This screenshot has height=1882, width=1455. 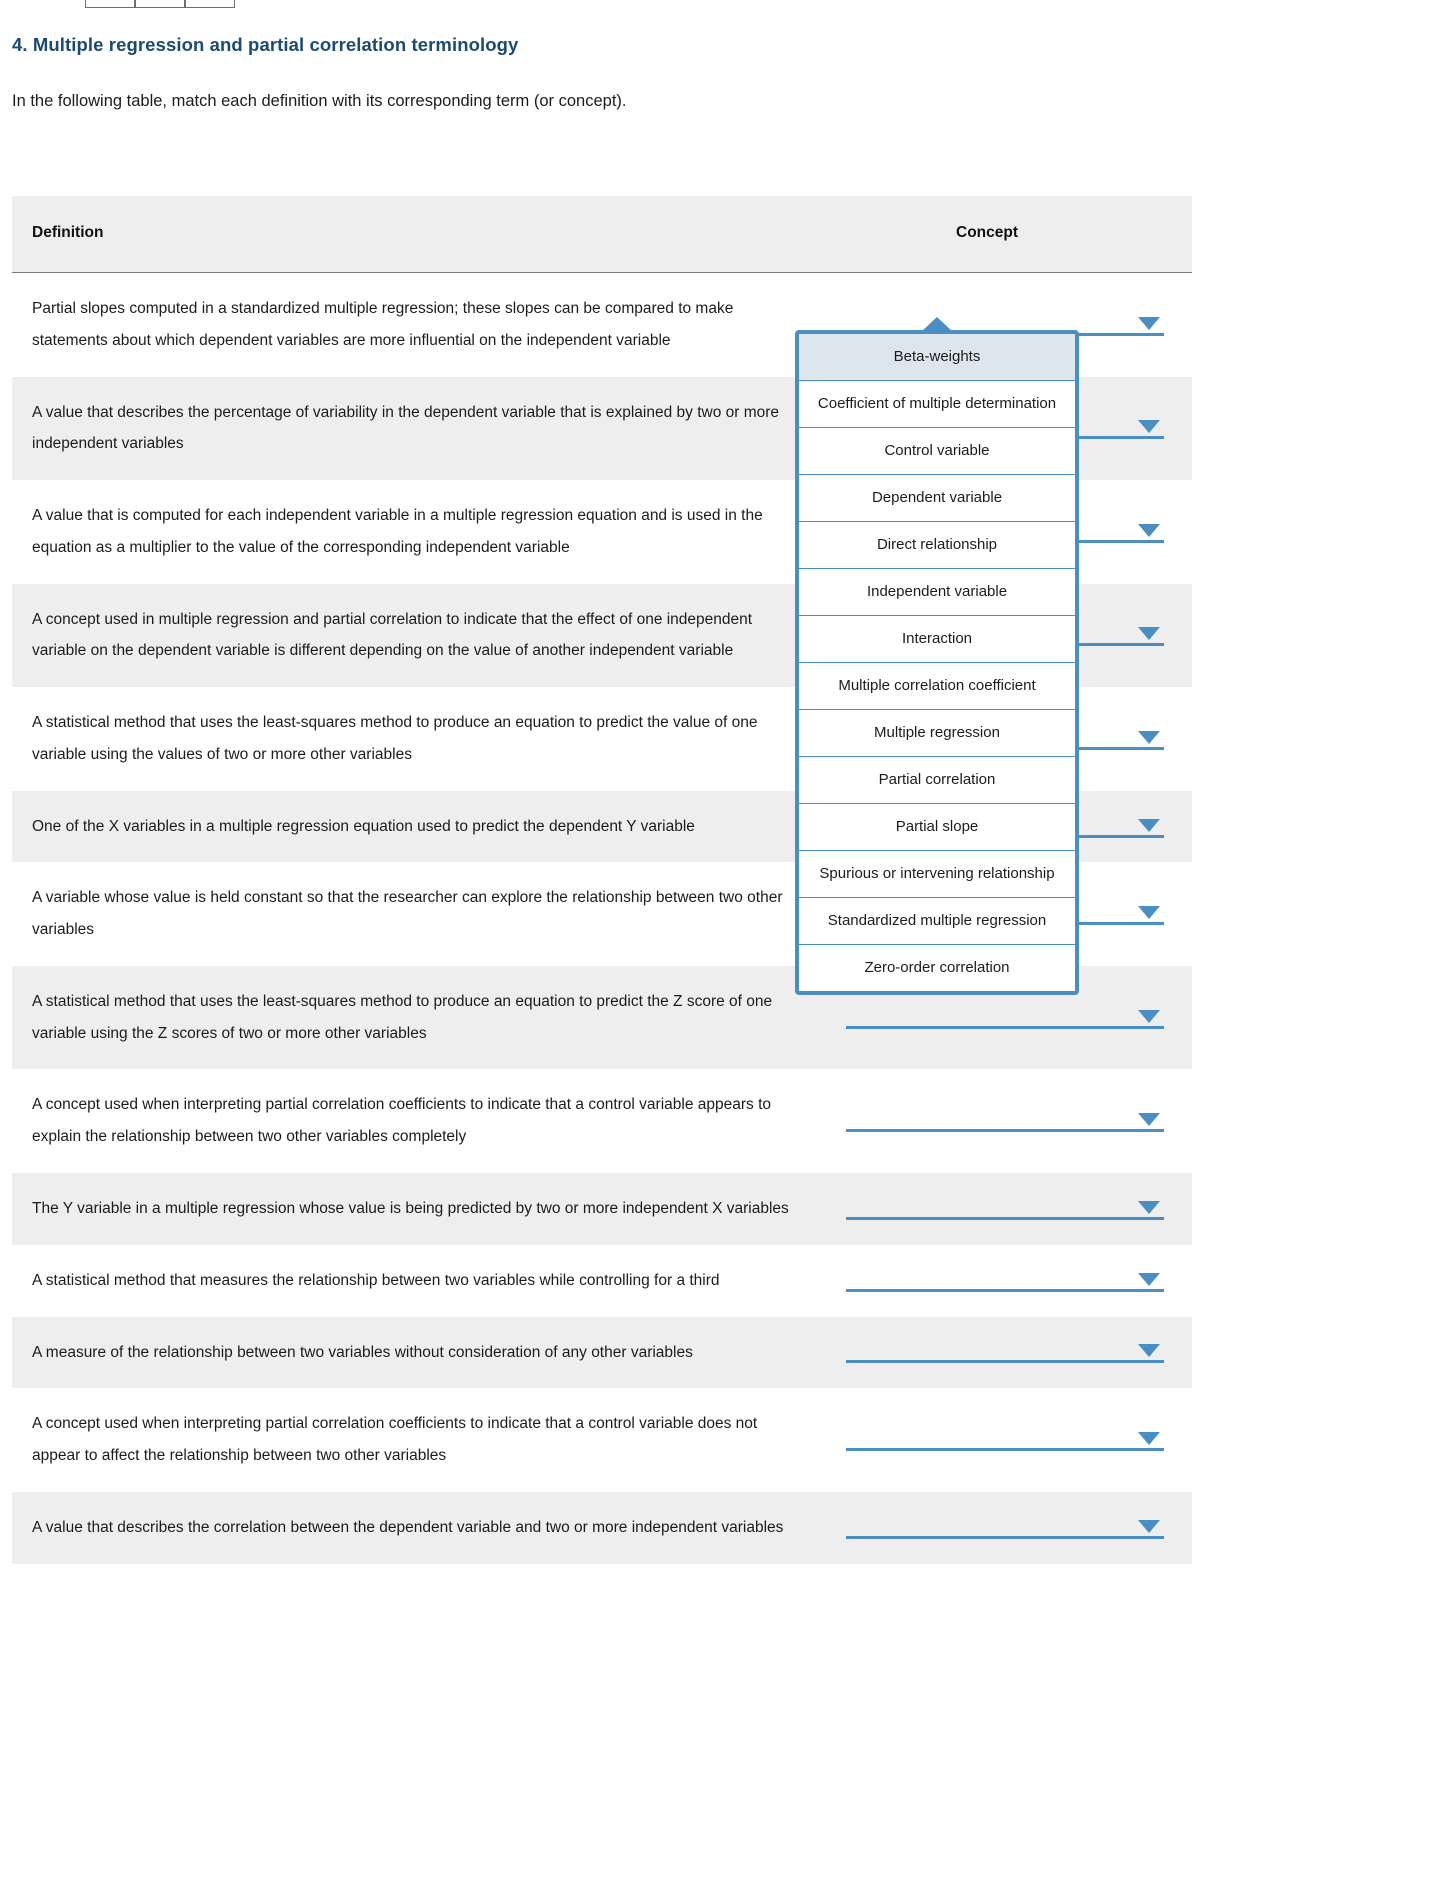 I want to click on dropdown-option: Coefficient of multiple determination, so click(x=937, y=404).